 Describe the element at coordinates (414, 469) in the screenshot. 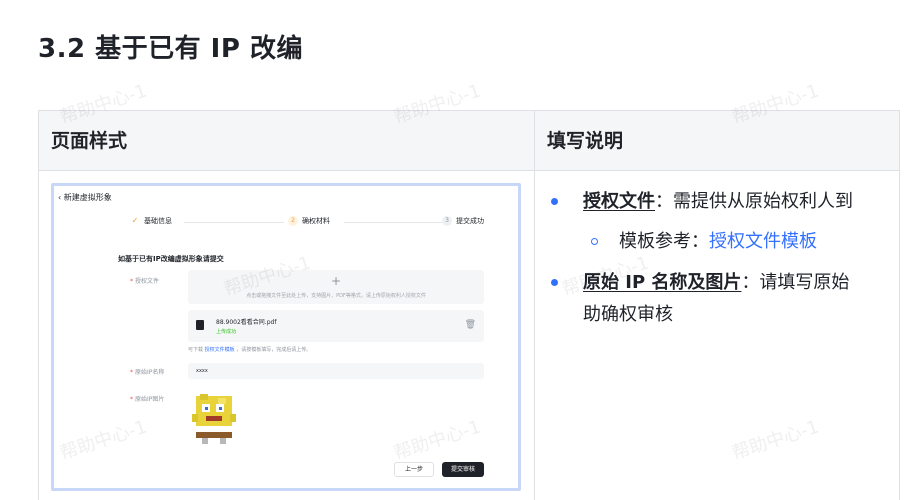

I see `prev-step-button: 上一步` at that location.